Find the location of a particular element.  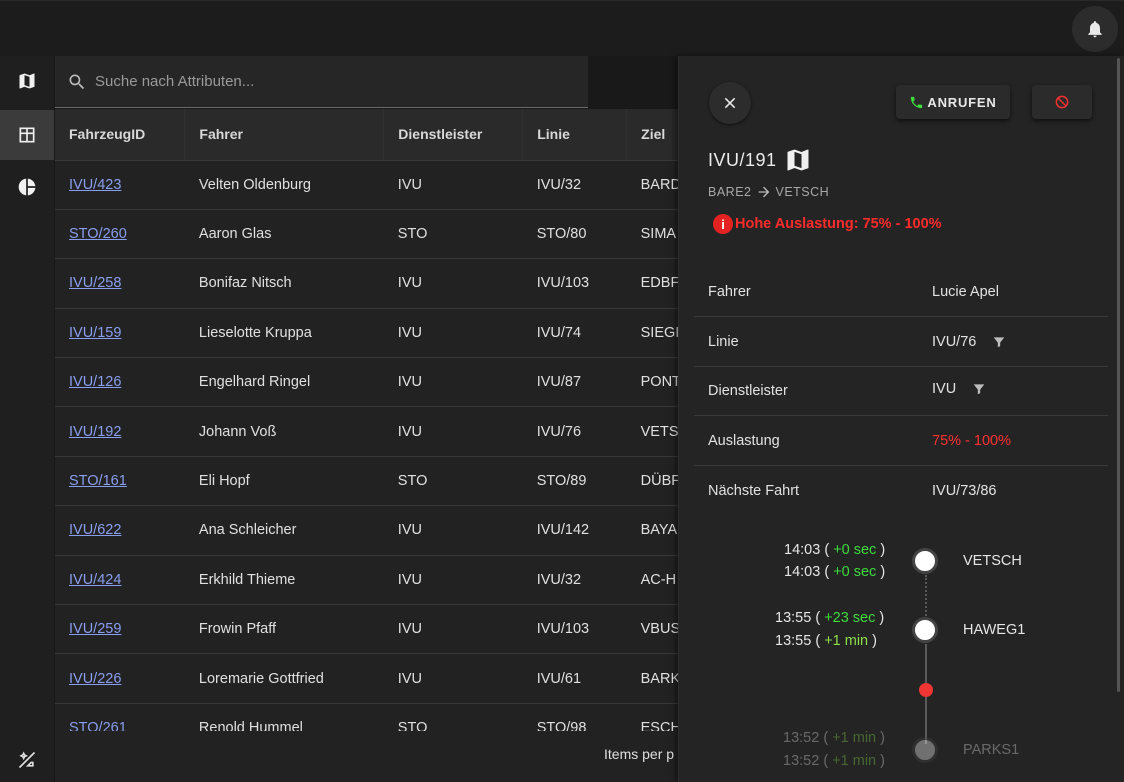

vehicle-id-link: IVU/258 is located at coordinates (95, 283).